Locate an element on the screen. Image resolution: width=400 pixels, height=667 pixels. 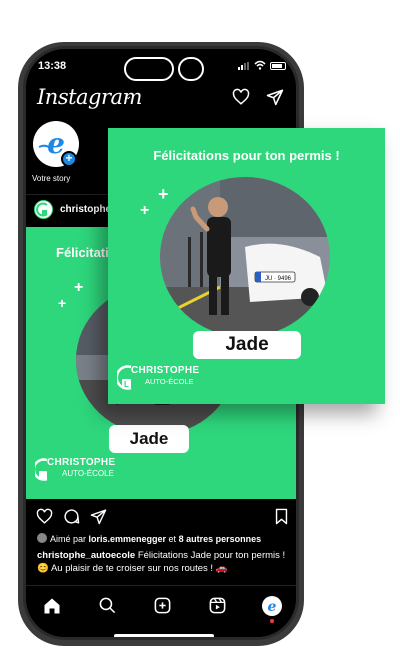
chevron-down-icon: ⌄ is located at coordinates (128, 96).